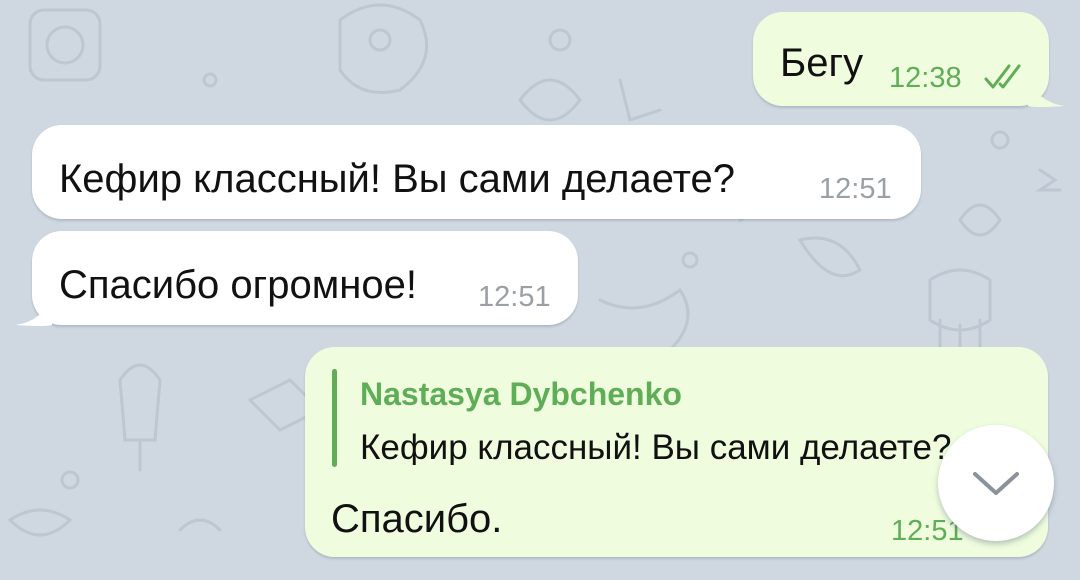 This screenshot has width=1080, height=580. What do you see at coordinates (397, 179) in the screenshot?
I see `message-text: Кефир классный! Вы сами делаете?` at bounding box center [397, 179].